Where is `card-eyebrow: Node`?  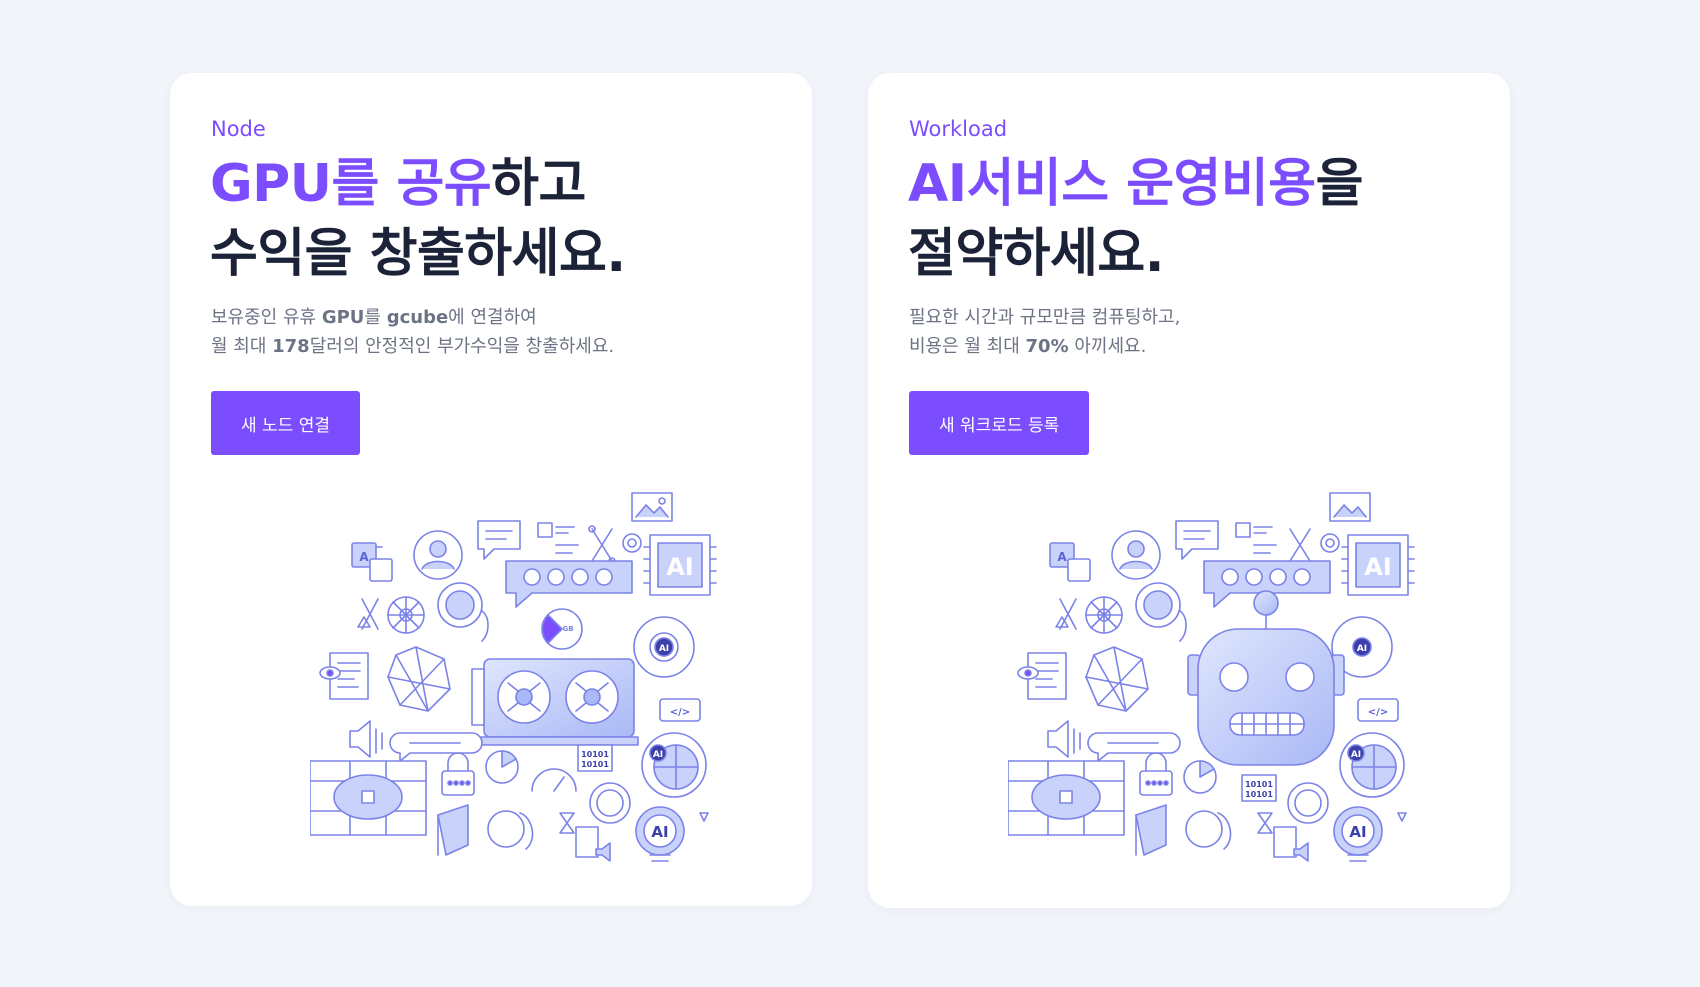
card-eyebrow: Node is located at coordinates (238, 129).